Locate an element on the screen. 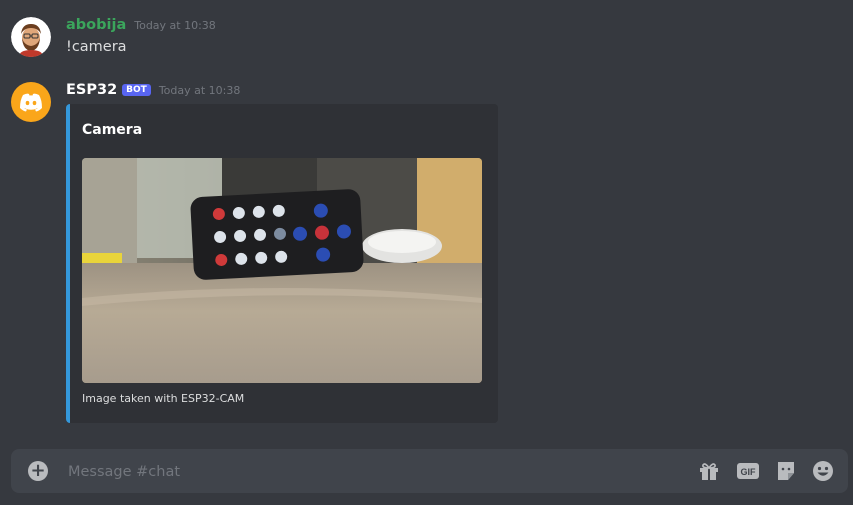  message-header: abobija Today at 10:38 is located at coordinates (141, 25).